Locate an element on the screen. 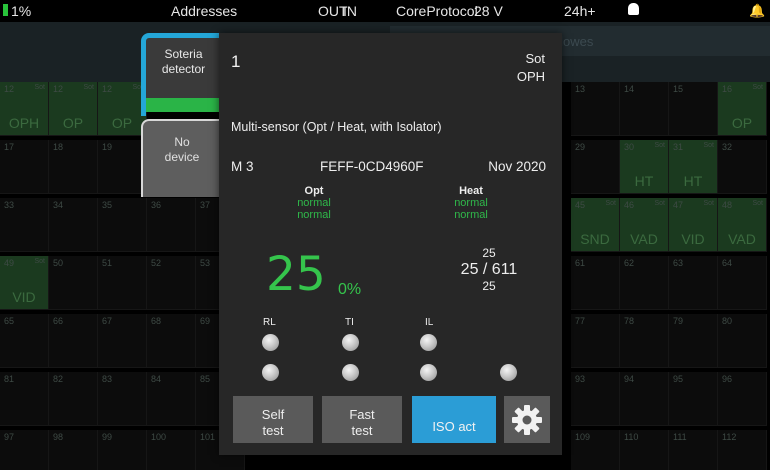  ratio-readout: 25 25 / 611 25 is located at coordinates (489, 270).